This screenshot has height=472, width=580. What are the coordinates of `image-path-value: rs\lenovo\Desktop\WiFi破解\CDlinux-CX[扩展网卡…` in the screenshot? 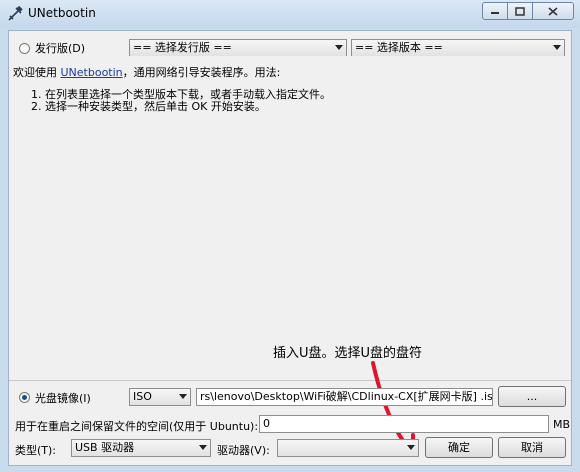 It's located at (346, 396).